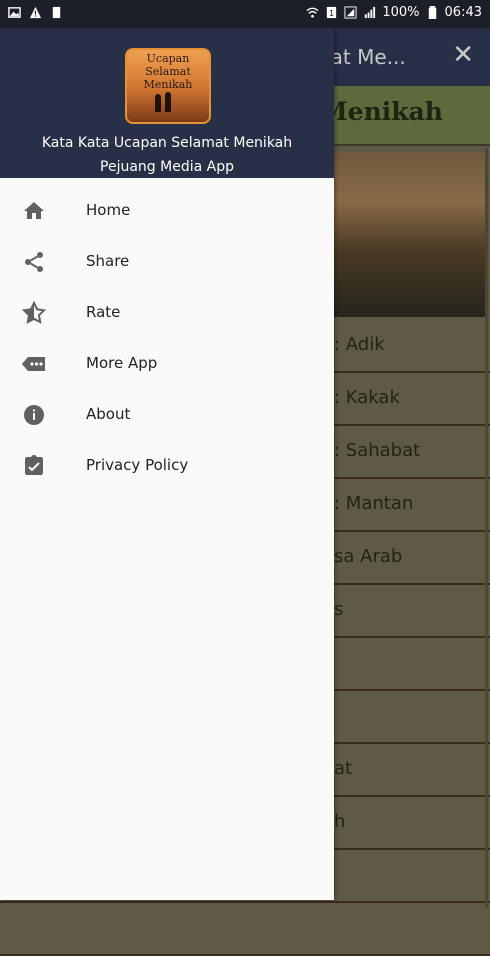 Image resolution: width=490 pixels, height=956 pixels. Describe the element at coordinates (168, 86) in the screenshot. I see `app-logo: Ucapan Selamat Menikah` at that location.